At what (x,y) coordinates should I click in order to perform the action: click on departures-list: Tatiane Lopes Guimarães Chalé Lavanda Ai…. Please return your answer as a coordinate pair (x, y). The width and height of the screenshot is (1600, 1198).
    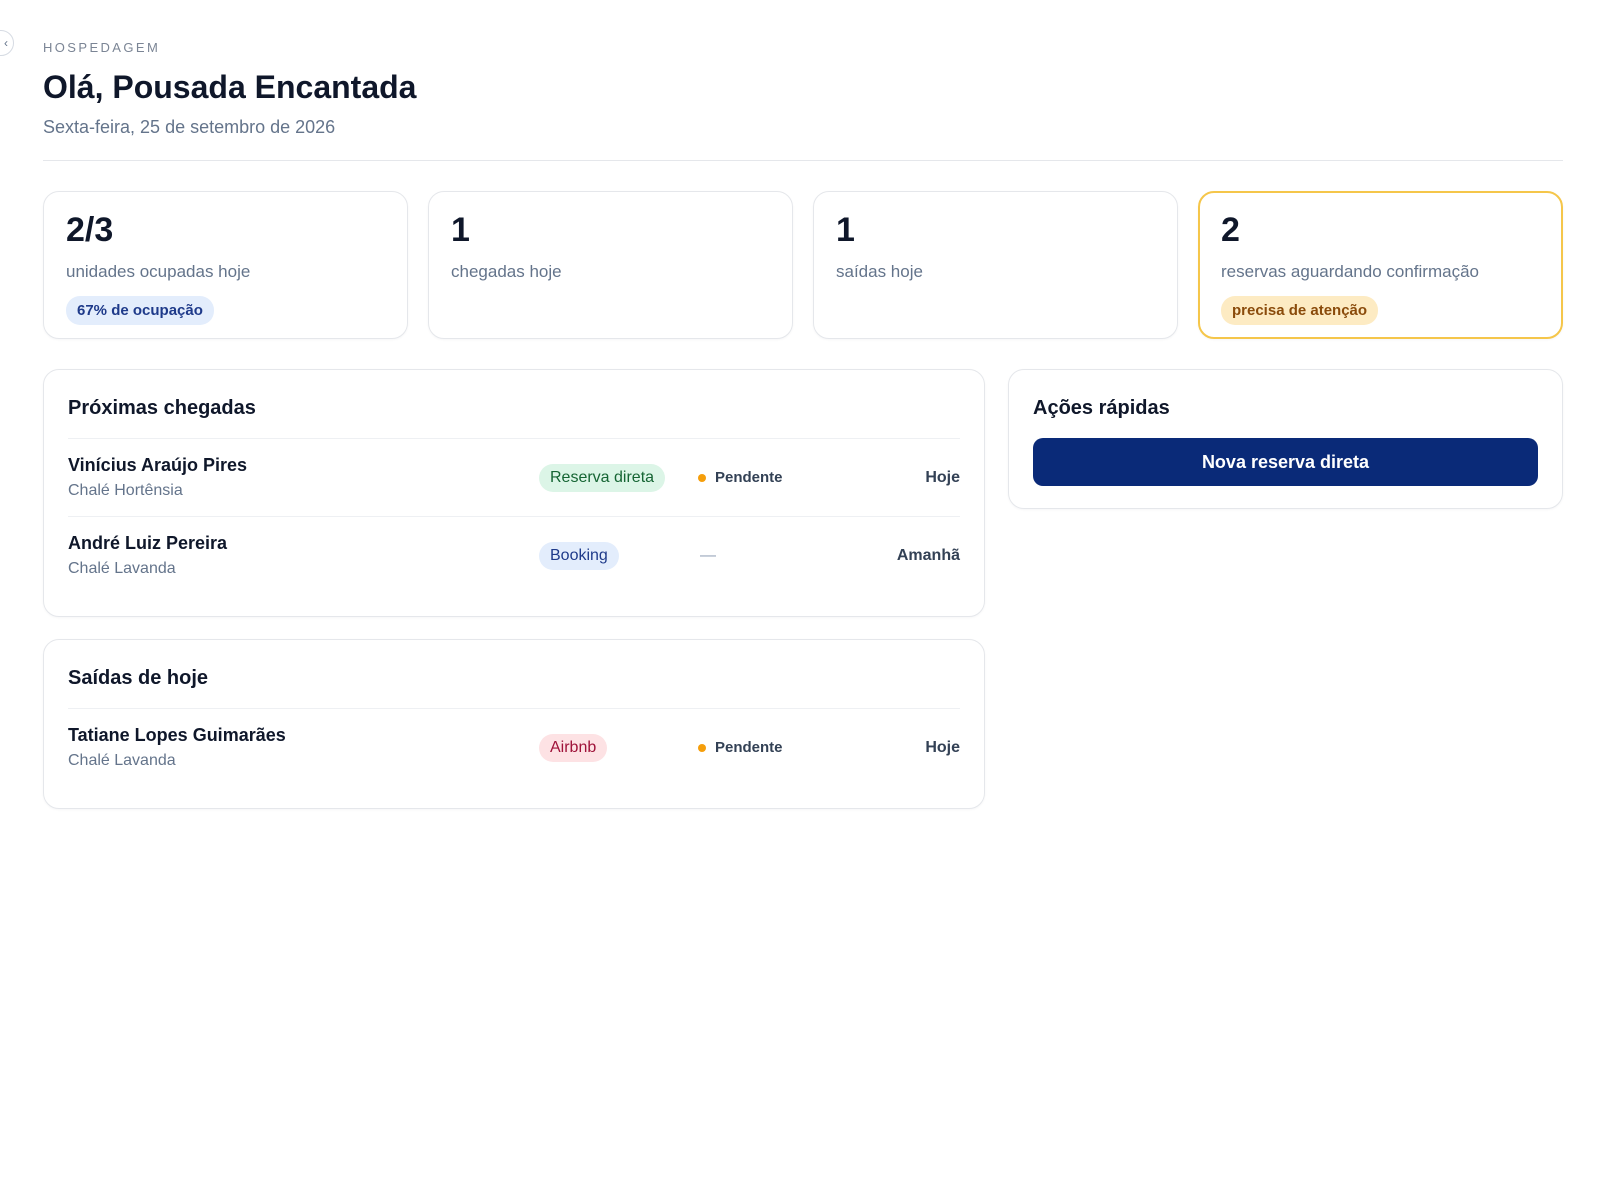
    Looking at the image, I should click on (514, 747).